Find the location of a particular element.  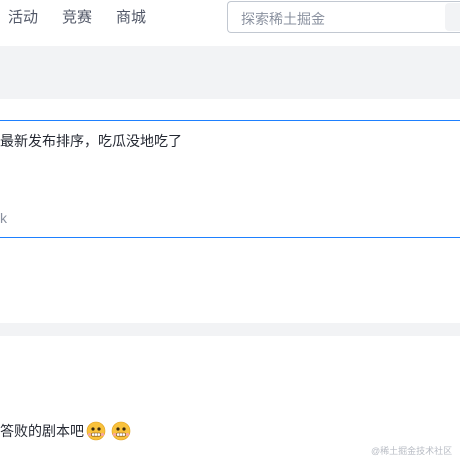

nav-item-competition: 竞赛 is located at coordinates (77, 18).